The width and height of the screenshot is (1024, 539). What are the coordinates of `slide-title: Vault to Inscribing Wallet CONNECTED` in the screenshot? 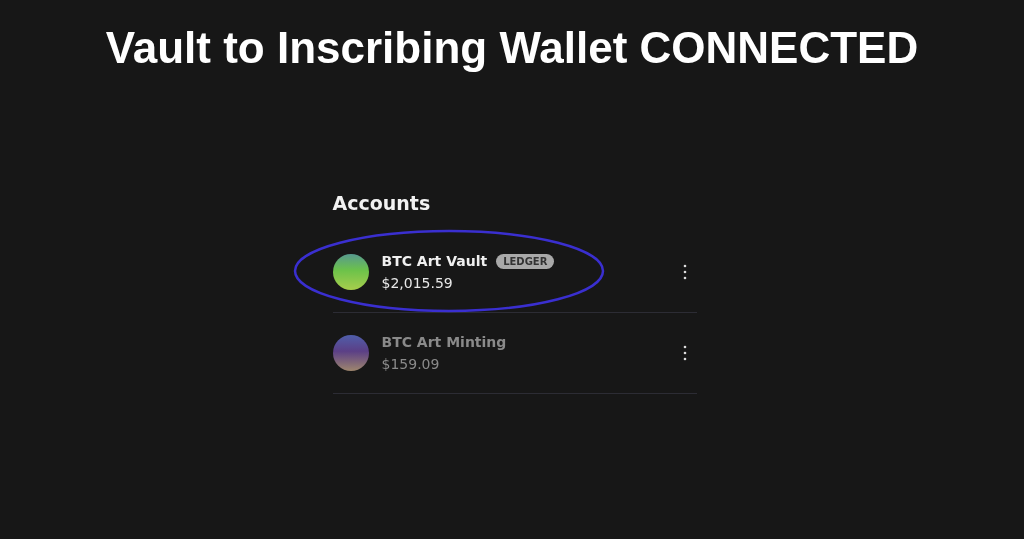 It's located at (512, 48).